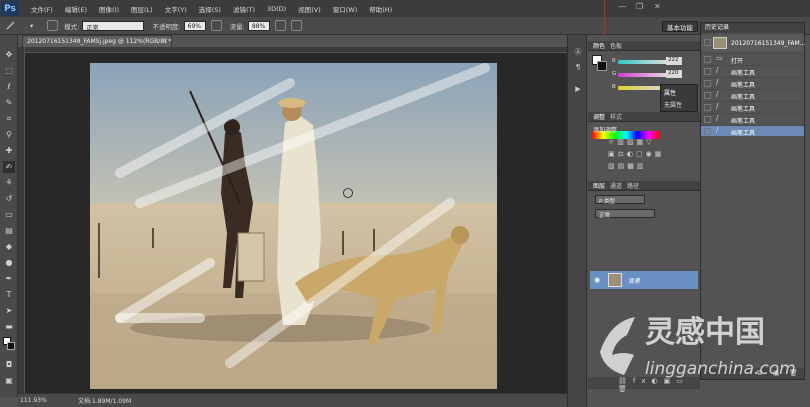 The height and width of the screenshot is (407, 810). Describe the element at coordinates (9, 365) in the screenshot. I see `quick-mask-icon: ◘` at that location.